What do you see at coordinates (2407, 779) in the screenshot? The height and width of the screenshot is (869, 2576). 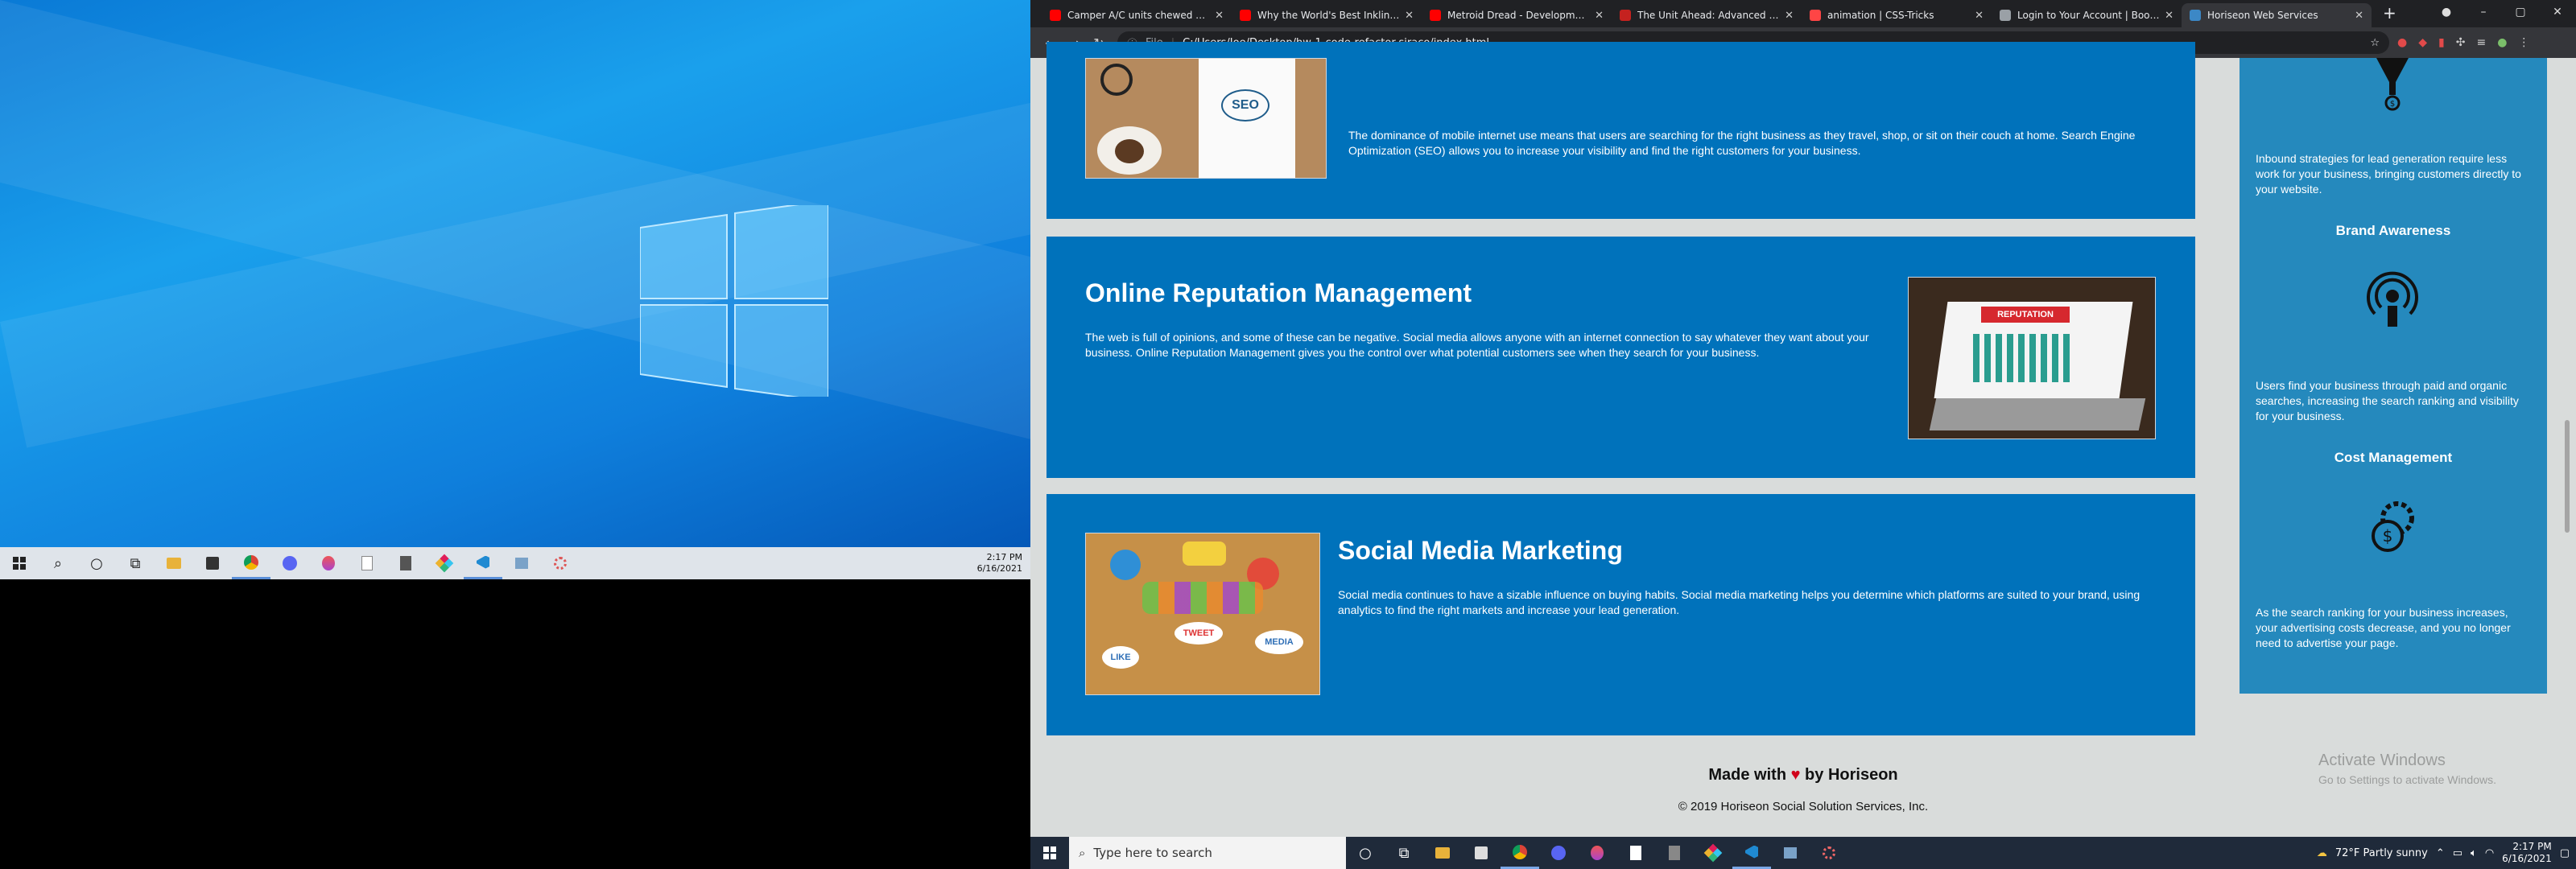 I see `activate-subtitle: Go to Settings to activate Windows.` at bounding box center [2407, 779].